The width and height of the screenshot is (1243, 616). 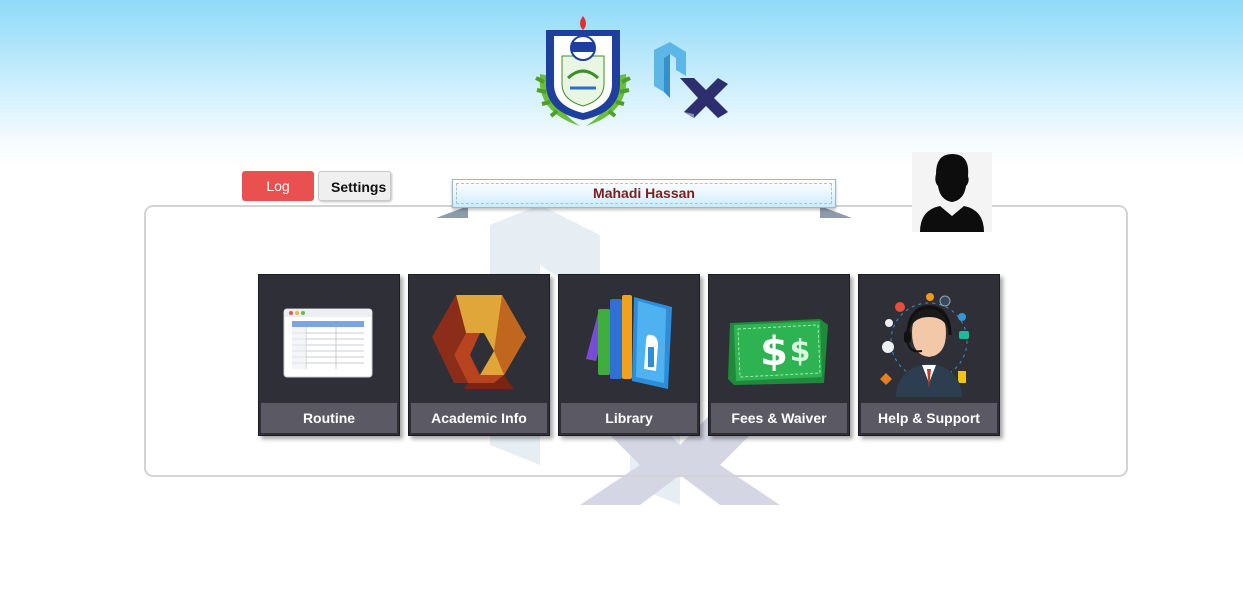 What do you see at coordinates (924, 345) in the screenshot?
I see `support-agent-icon` at bounding box center [924, 345].